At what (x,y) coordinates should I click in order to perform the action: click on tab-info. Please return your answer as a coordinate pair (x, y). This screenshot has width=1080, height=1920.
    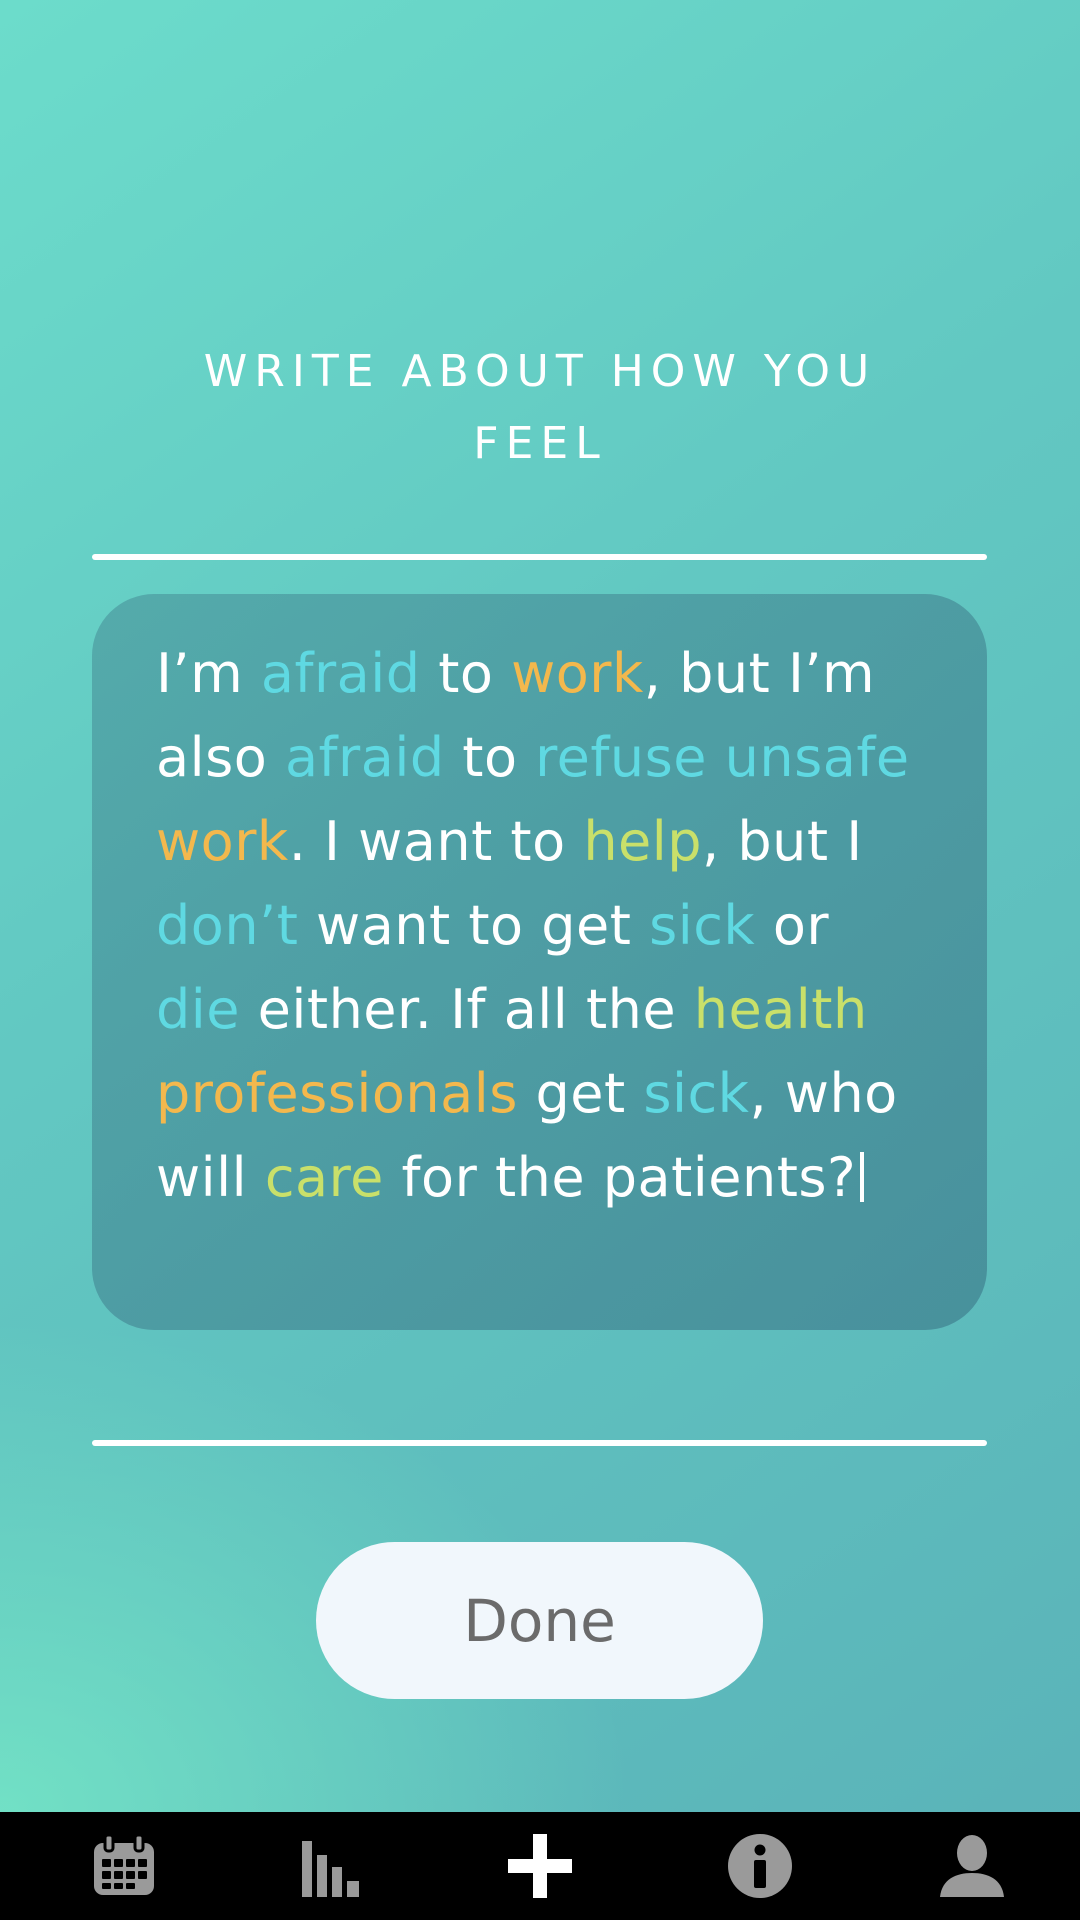
    Looking at the image, I should click on (760, 1866).